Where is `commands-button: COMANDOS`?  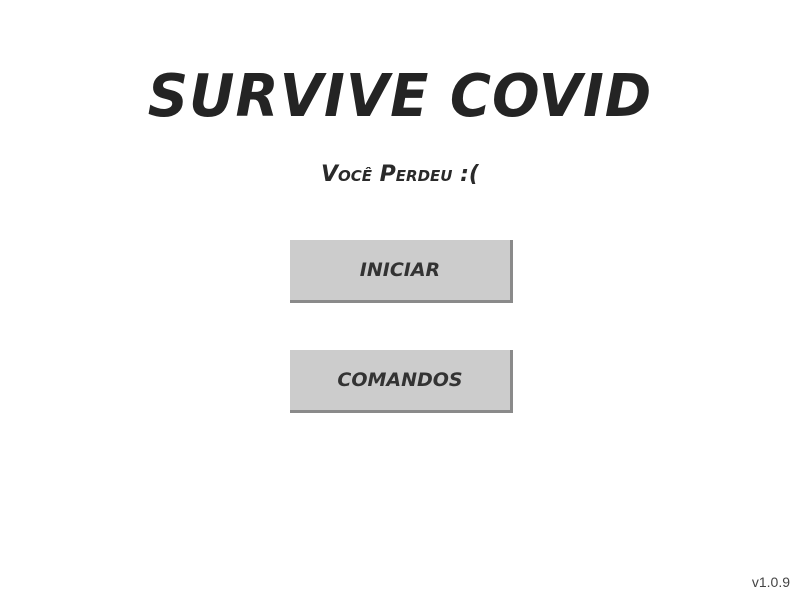
commands-button: COMANDOS is located at coordinates (401, 381).